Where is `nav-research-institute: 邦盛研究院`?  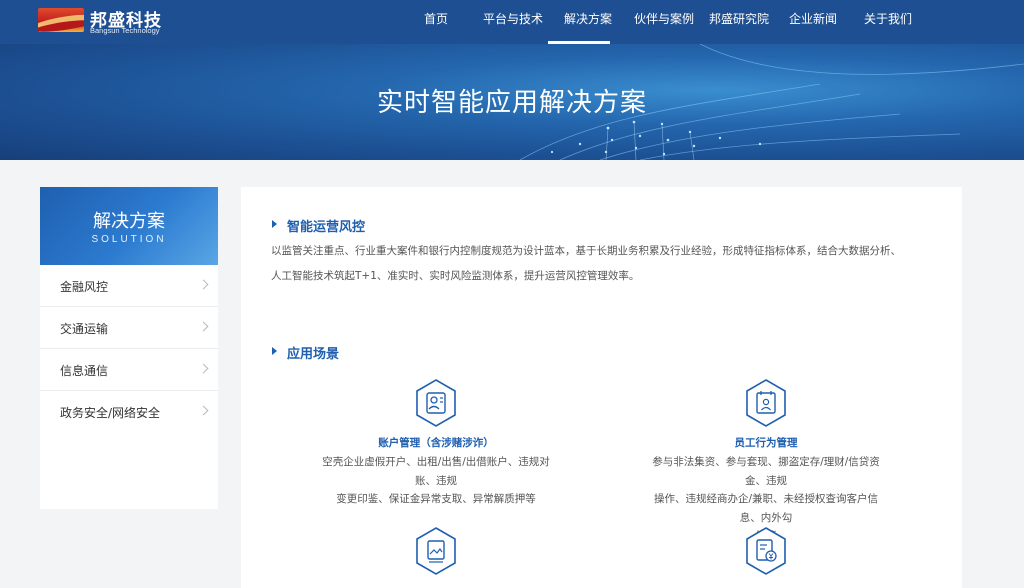
nav-research-institute: 邦盛研究院 is located at coordinates (739, 18).